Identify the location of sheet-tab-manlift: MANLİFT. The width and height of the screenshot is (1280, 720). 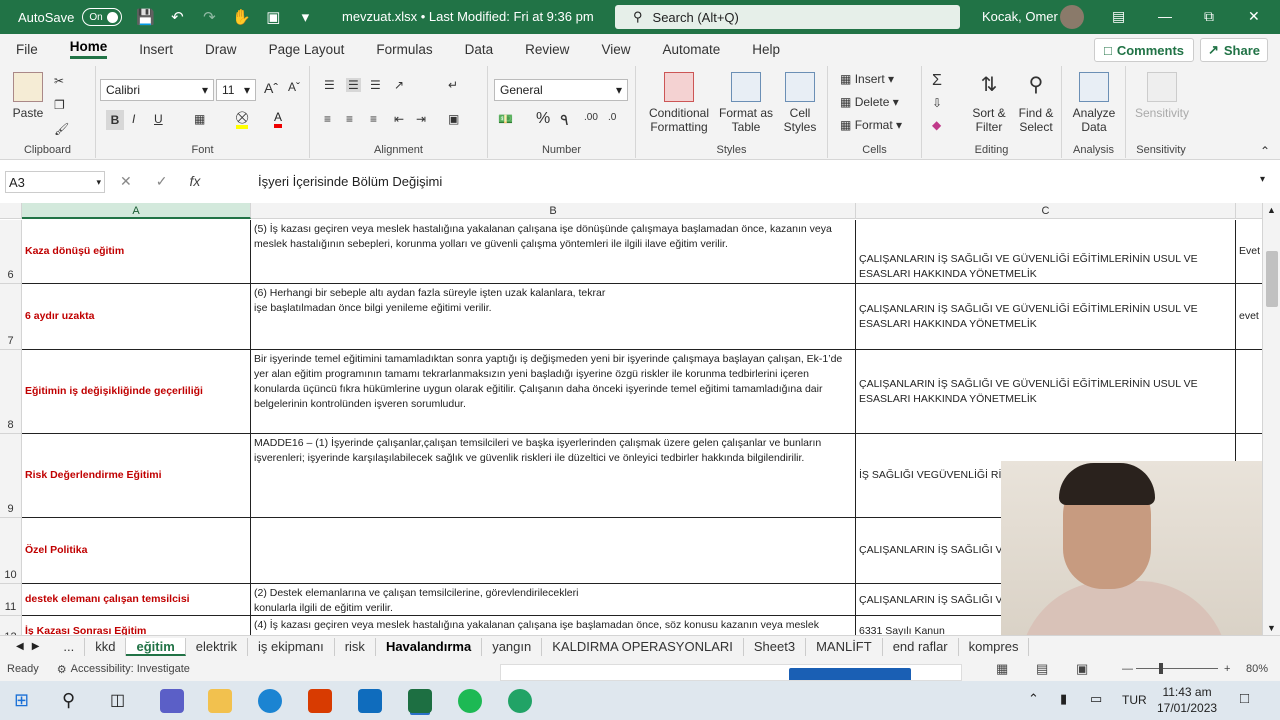
(844, 646).